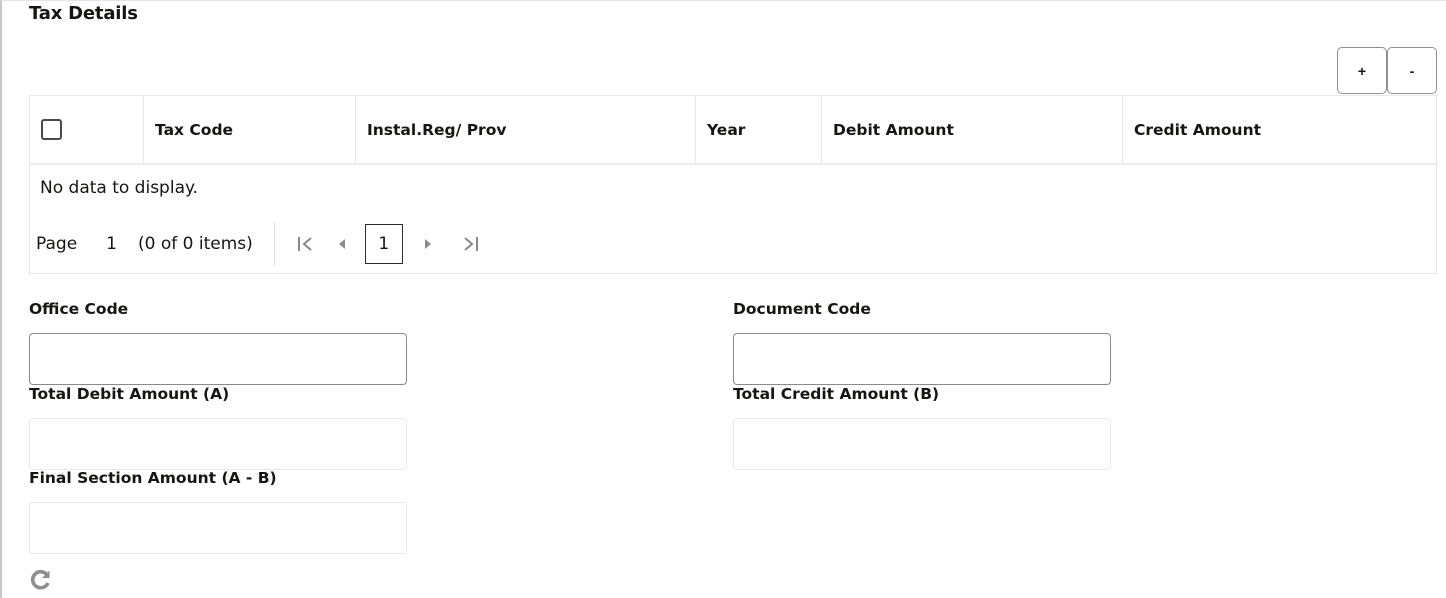 Image resolution: width=1446 pixels, height=598 pixels. What do you see at coordinates (111, 244) in the screenshot?
I see `current-page-number: 1` at bounding box center [111, 244].